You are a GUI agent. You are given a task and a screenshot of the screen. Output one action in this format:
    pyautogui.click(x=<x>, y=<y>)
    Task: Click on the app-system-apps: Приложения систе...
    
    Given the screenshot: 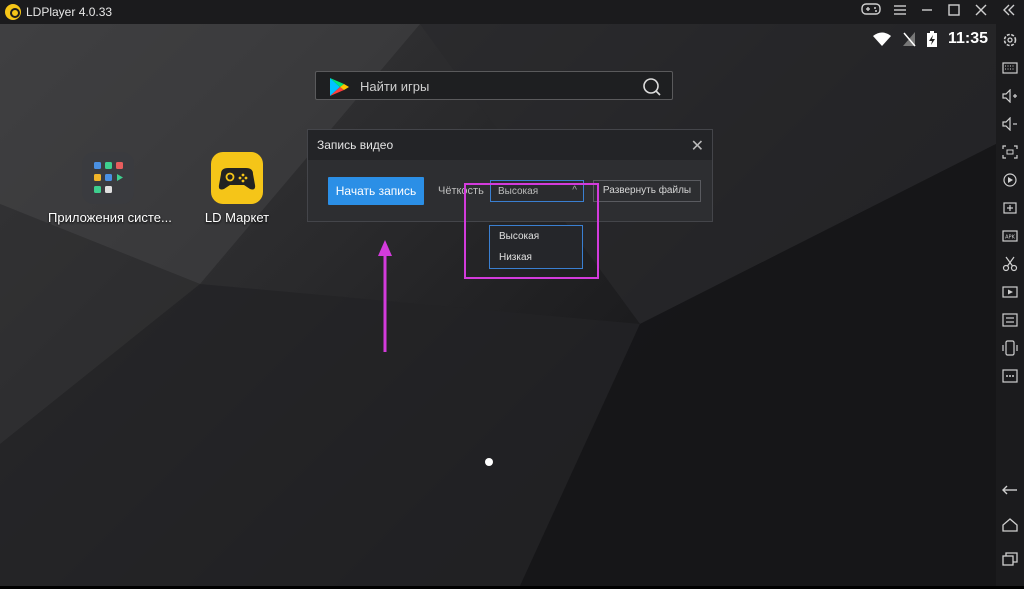 What is the action you would take?
    pyautogui.click(x=110, y=188)
    